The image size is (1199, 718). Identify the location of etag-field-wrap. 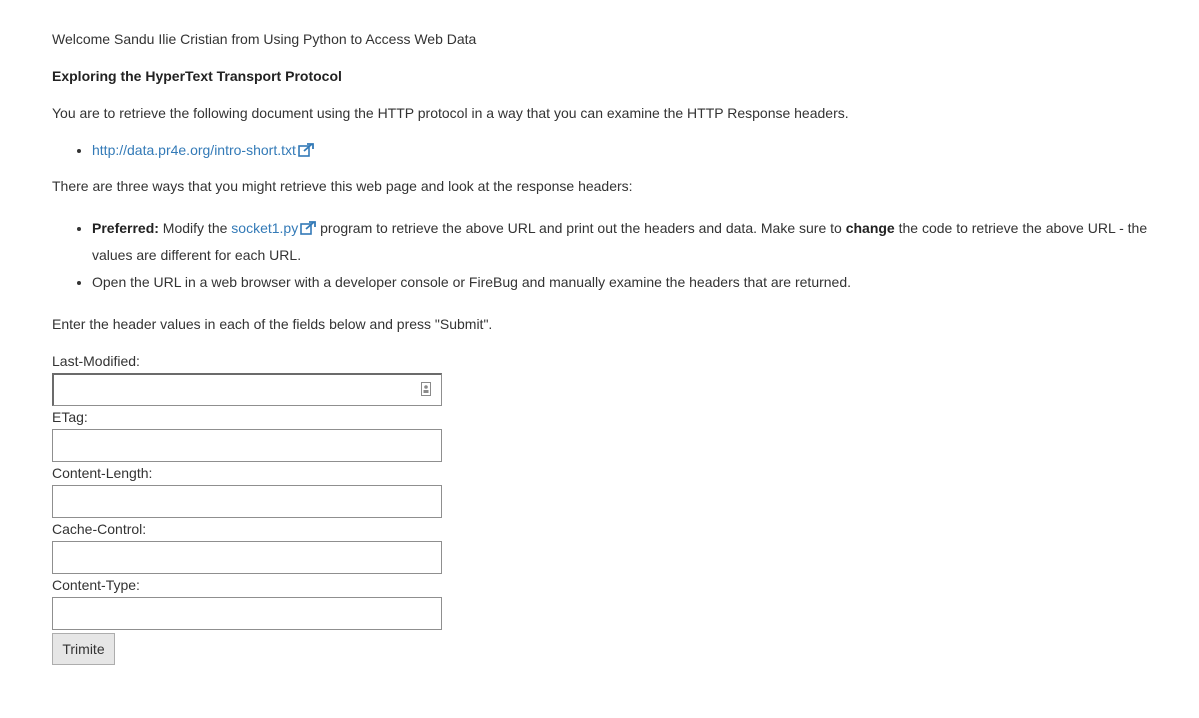
(247, 445).